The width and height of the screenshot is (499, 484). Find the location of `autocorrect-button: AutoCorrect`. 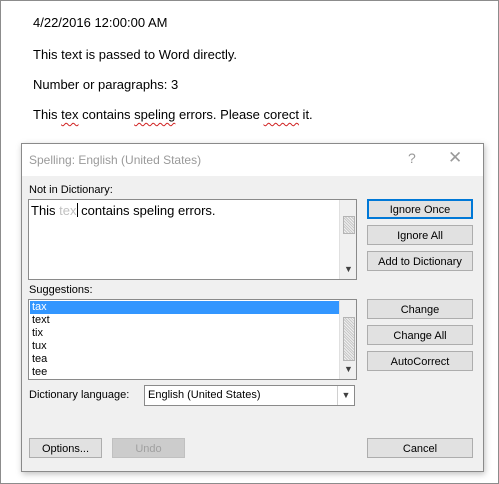

autocorrect-button: AutoCorrect is located at coordinates (420, 361).